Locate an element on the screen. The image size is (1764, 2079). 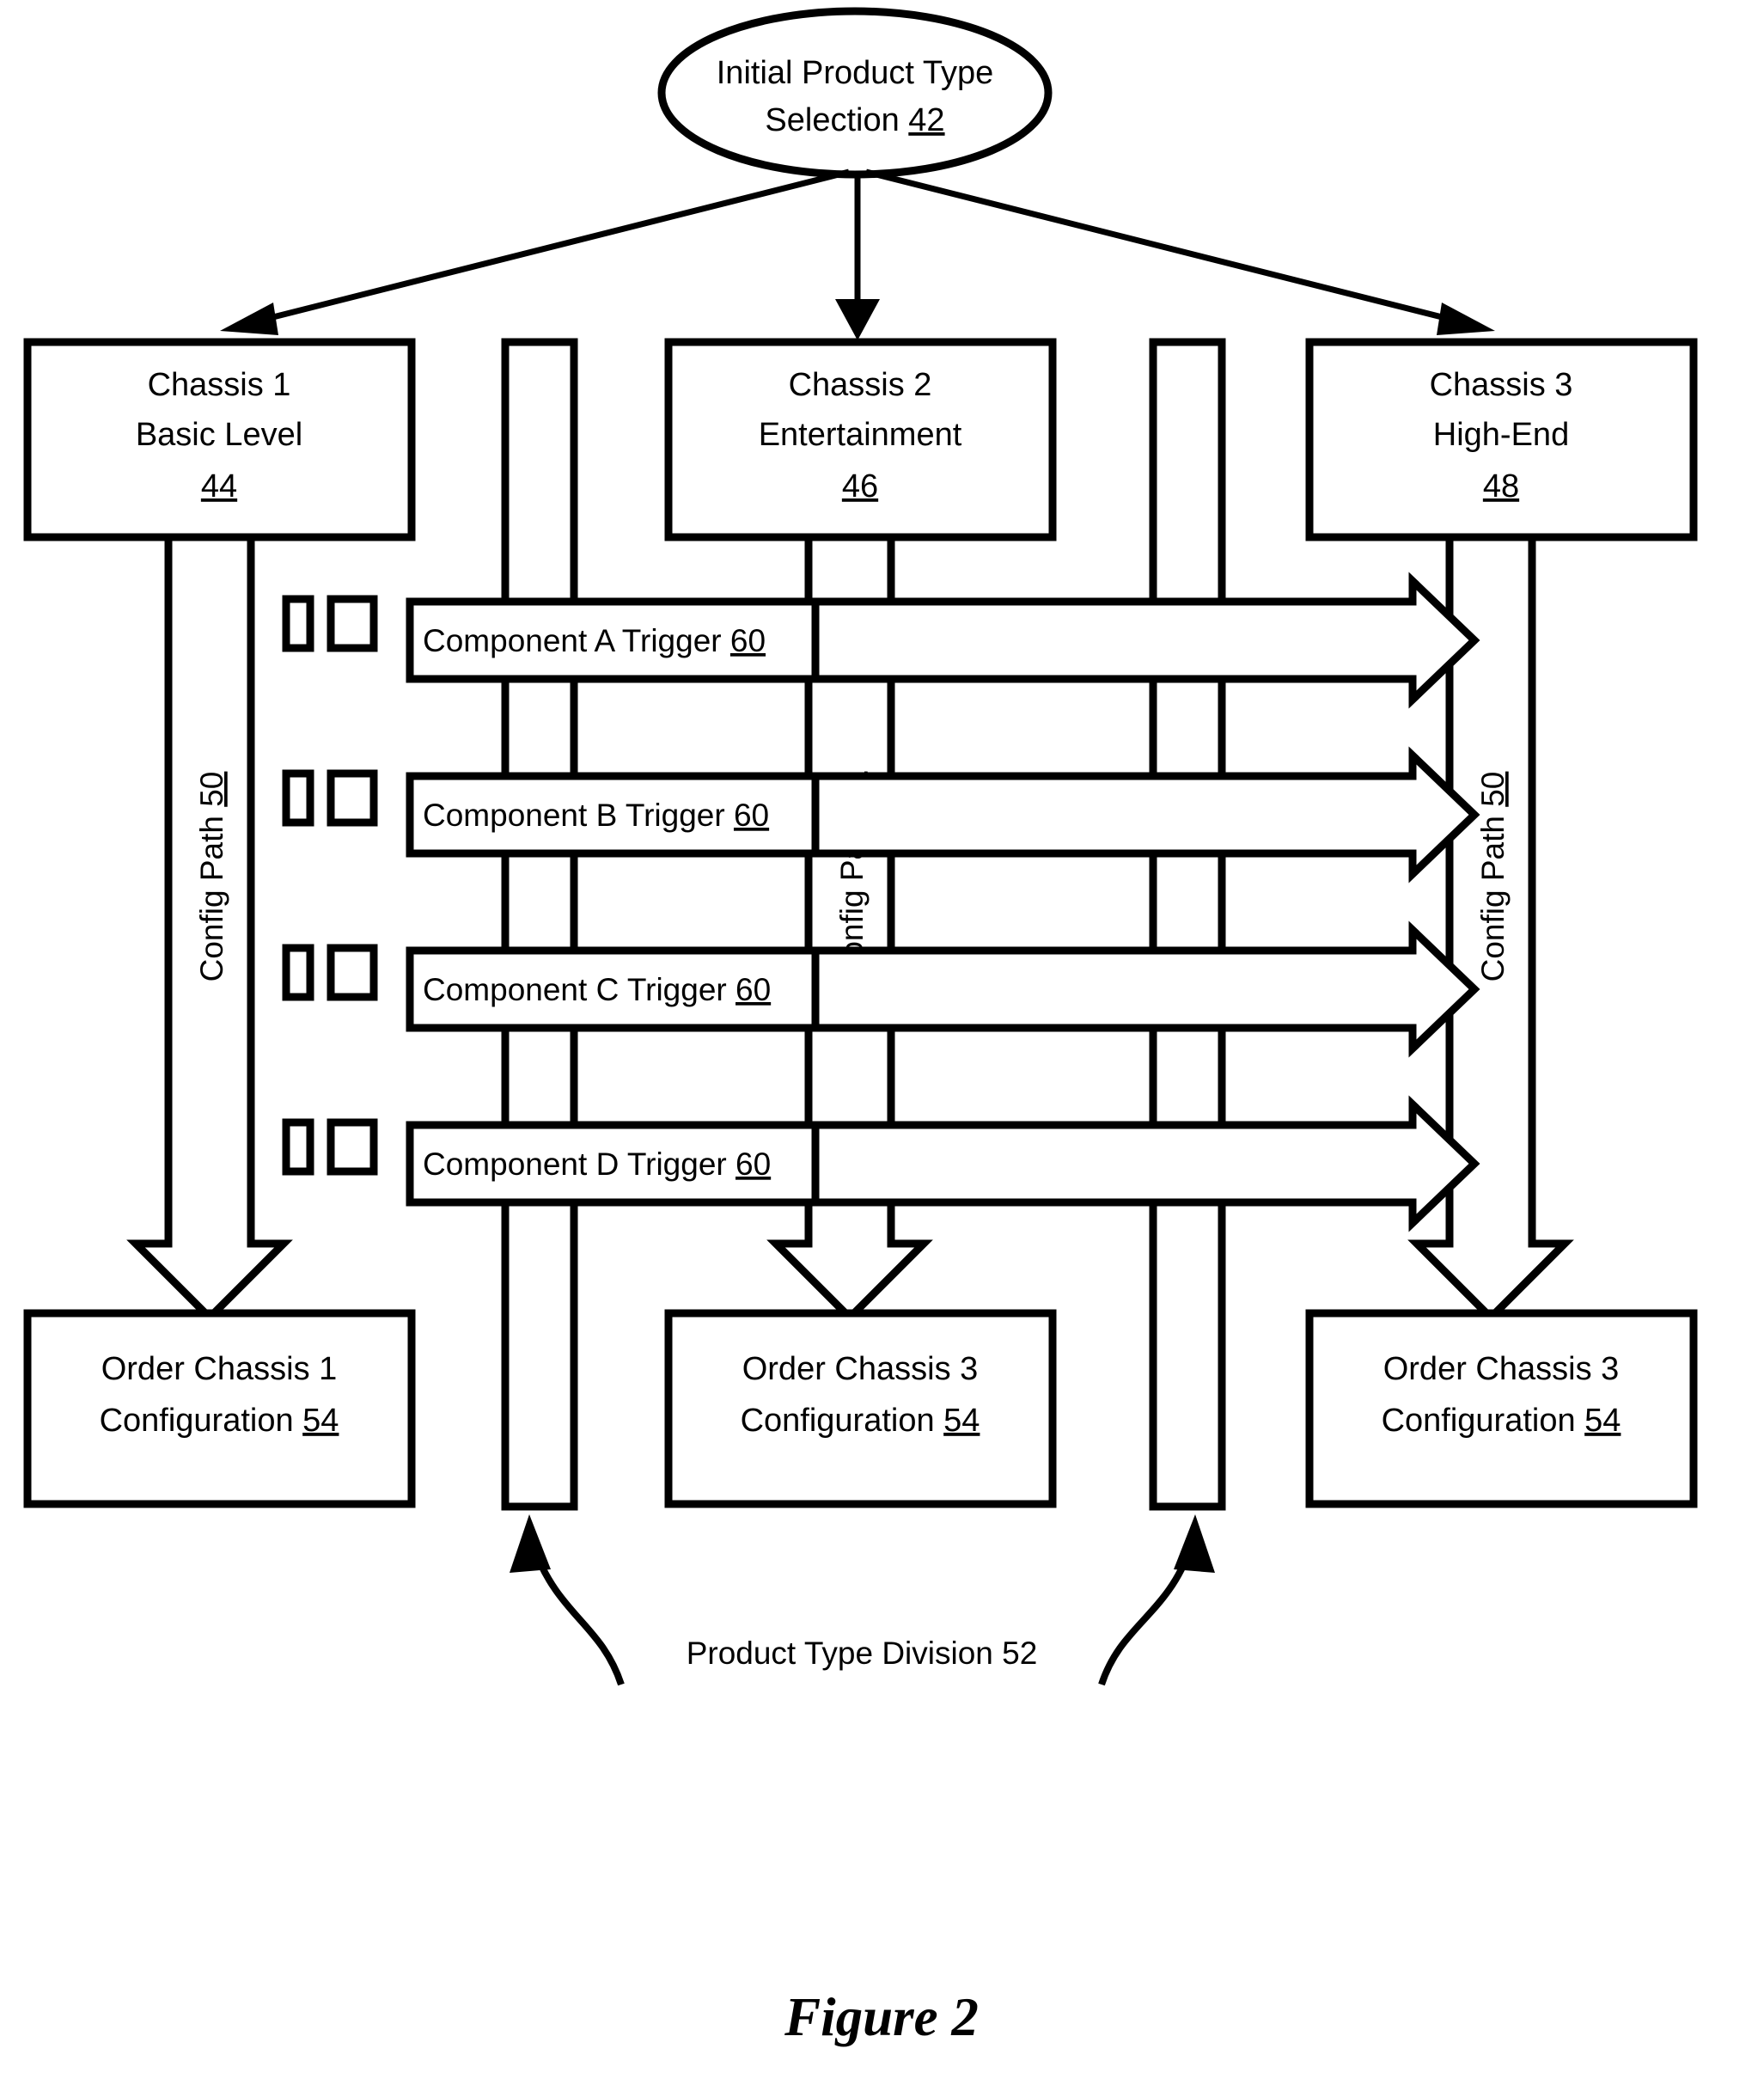
trigger-c-ref: 60 is located at coordinates (753, 989).